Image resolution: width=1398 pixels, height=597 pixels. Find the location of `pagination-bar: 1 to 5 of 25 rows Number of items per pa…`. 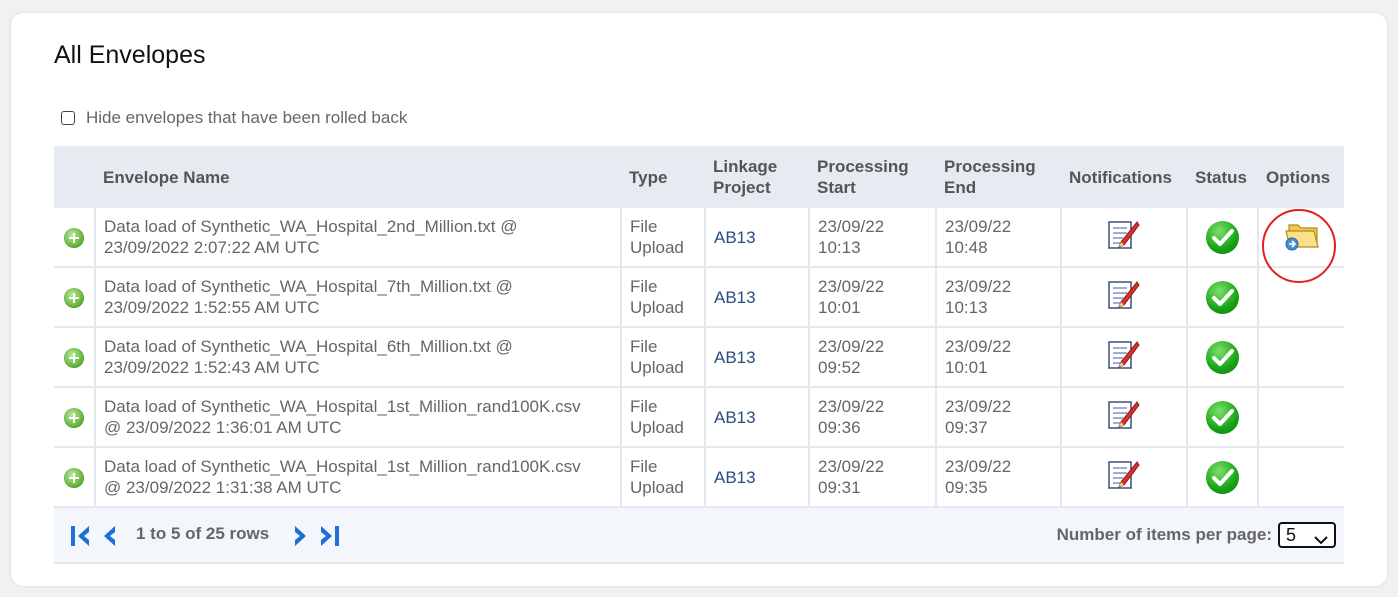

pagination-bar: 1 to 5 of 25 rows Number of items per pa… is located at coordinates (699, 536).